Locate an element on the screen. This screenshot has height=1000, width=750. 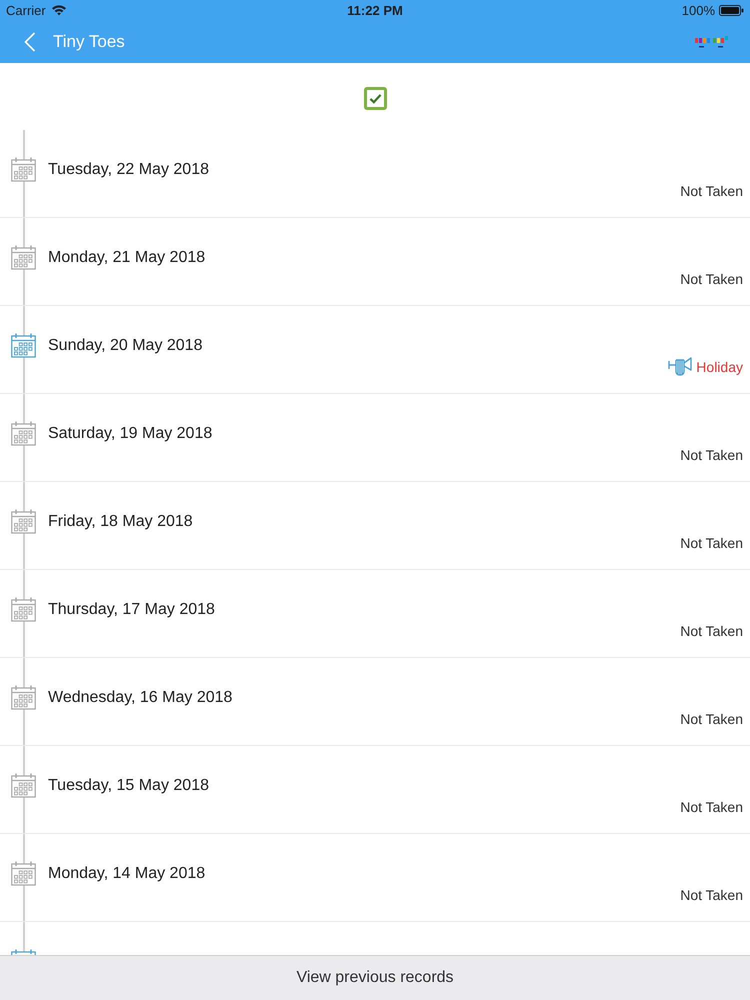
record-date: Tuesday, 22 May 2018 is located at coordinates (129, 170).